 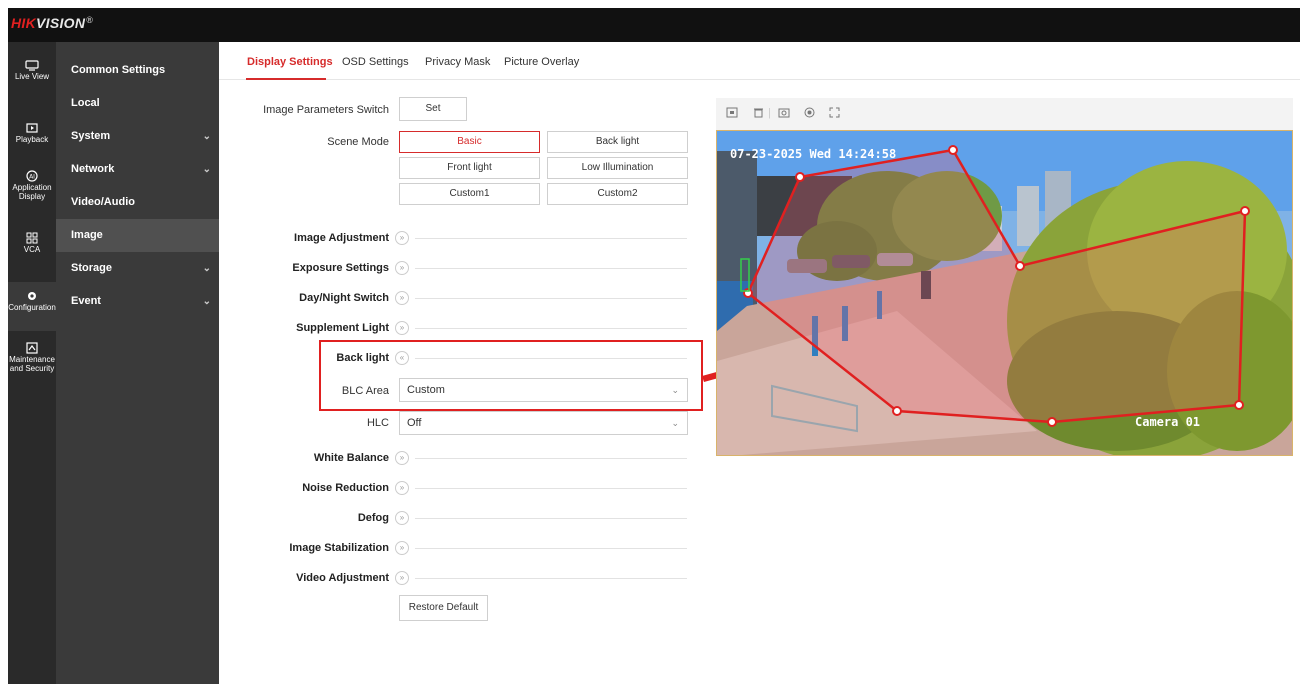 What do you see at coordinates (414, 423) in the screenshot?
I see `hlc-value: Off` at bounding box center [414, 423].